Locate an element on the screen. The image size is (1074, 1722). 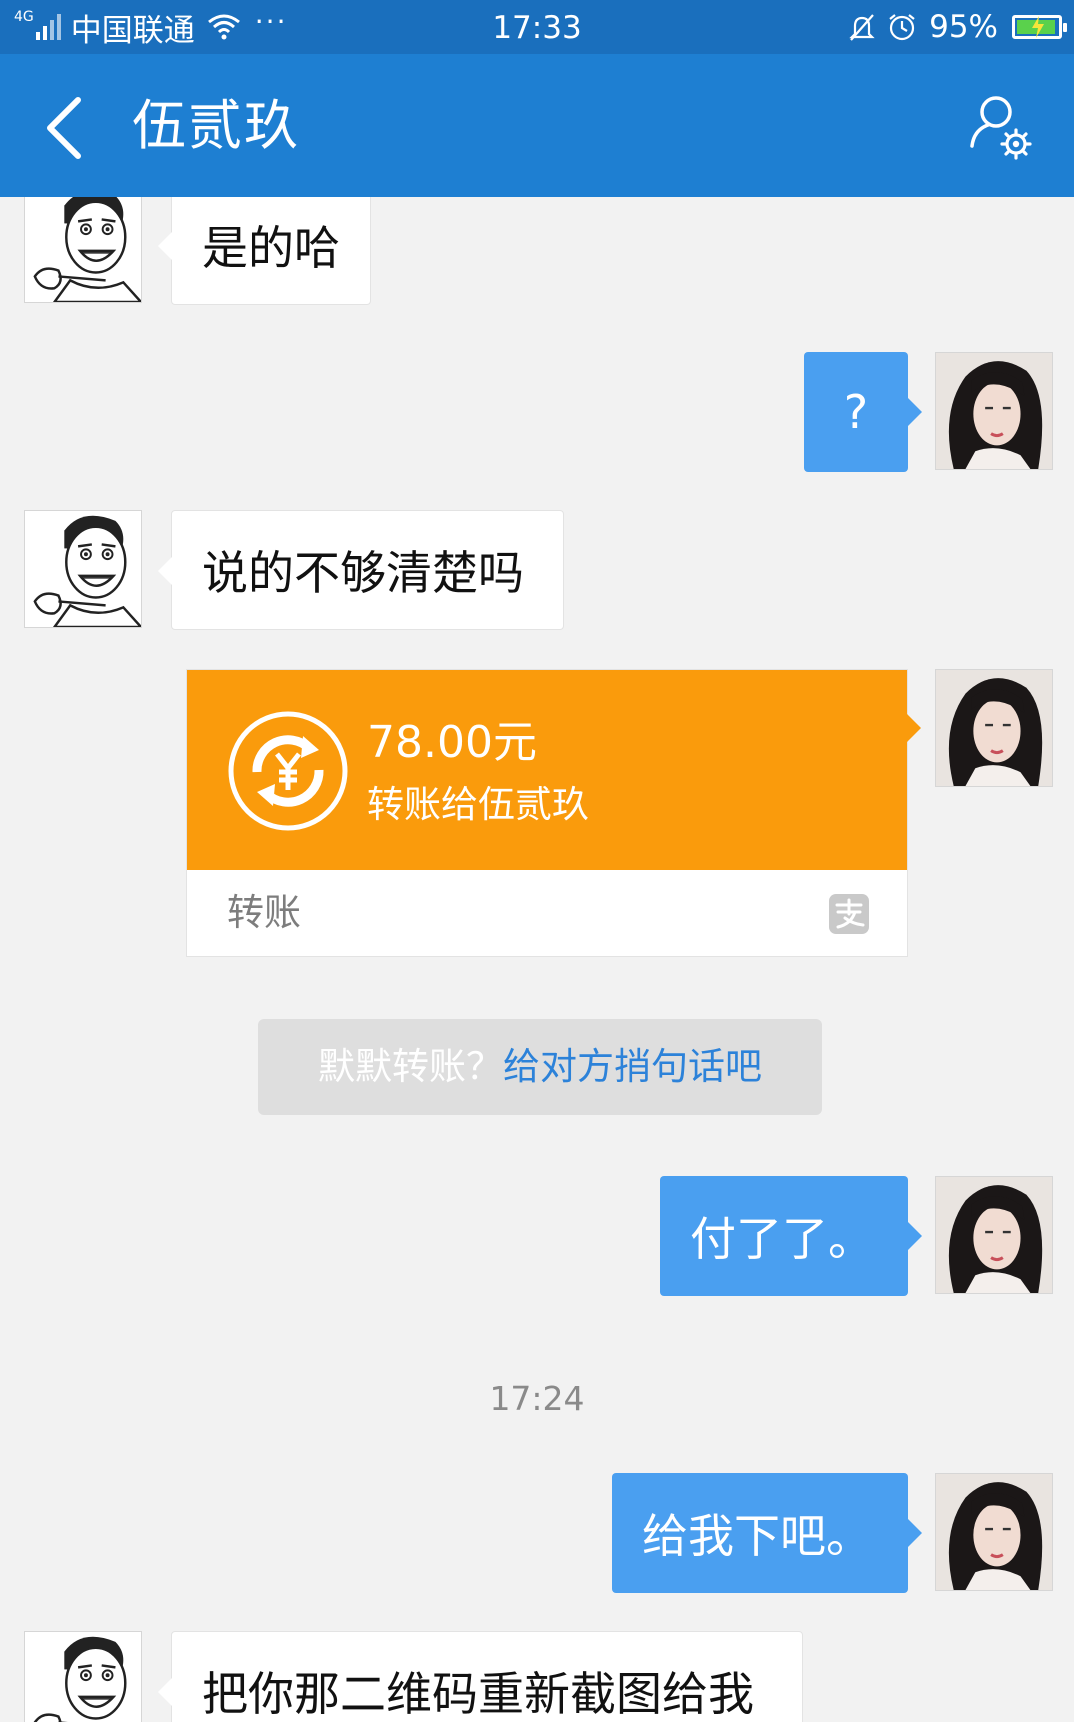
transfer-card-header: 78.00元 转账给伍贰玖 is located at coordinates (554, 770).